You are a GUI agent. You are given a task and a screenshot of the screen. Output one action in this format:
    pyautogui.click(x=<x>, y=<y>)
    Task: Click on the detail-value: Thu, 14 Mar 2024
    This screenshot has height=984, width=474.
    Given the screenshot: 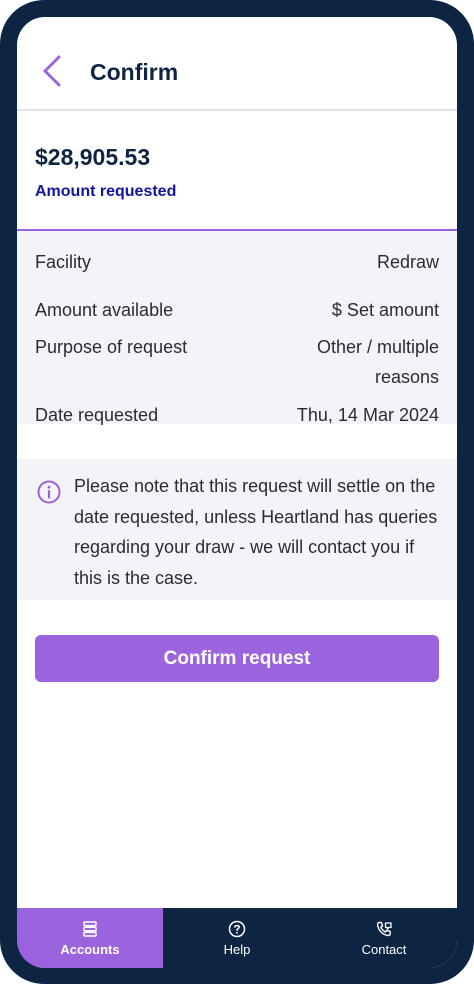 What is the action you would take?
    pyautogui.click(x=367, y=415)
    